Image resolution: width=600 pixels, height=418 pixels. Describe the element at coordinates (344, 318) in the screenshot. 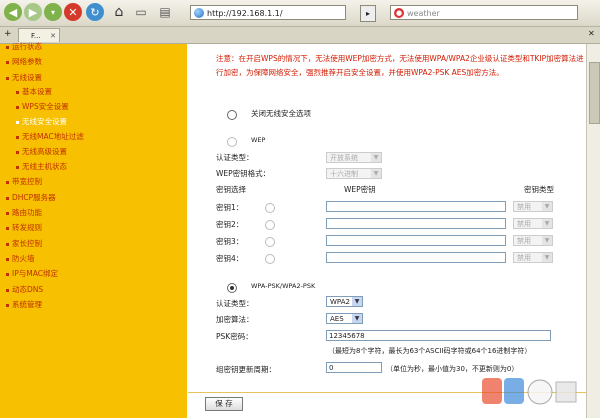

I see `wpa-enc-select: AES ▼` at that location.